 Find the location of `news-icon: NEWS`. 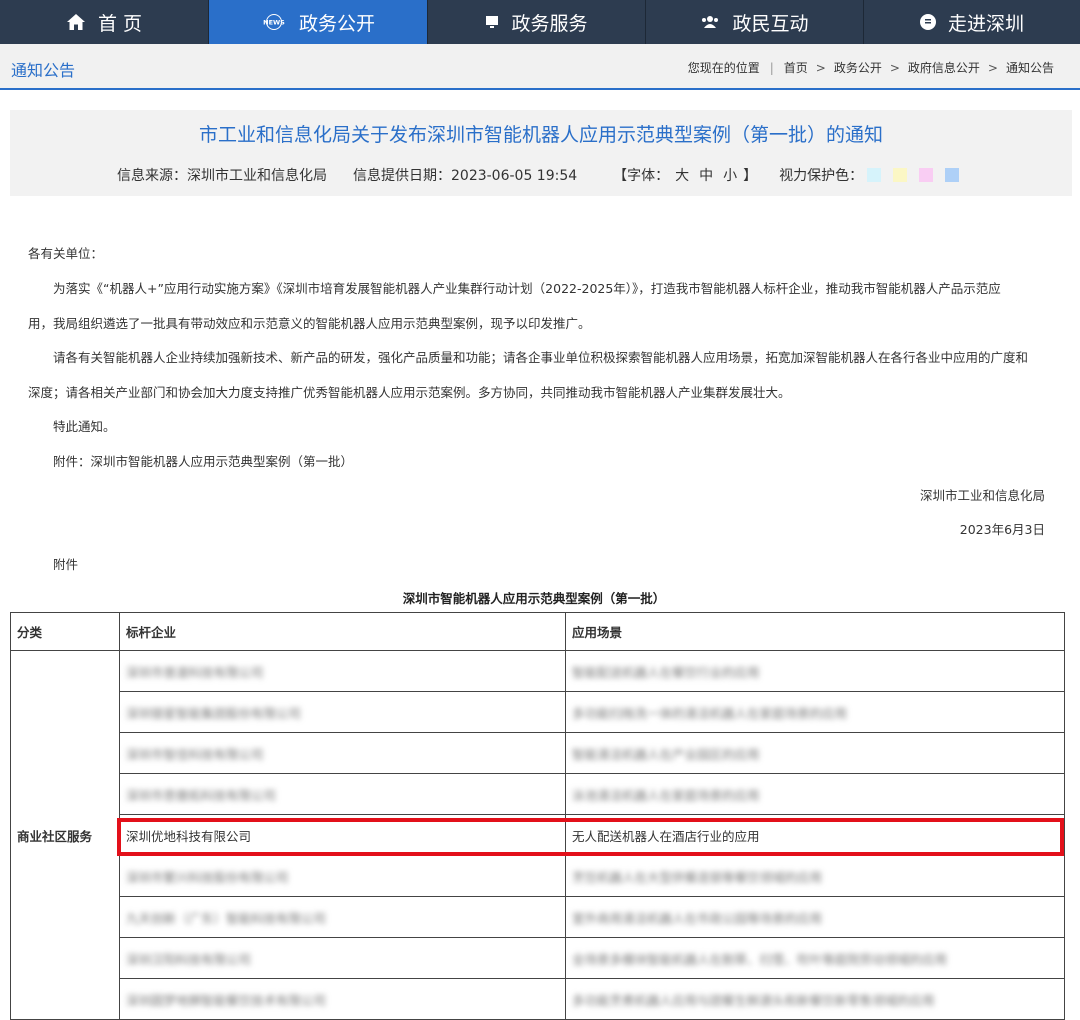

news-icon: NEWS is located at coordinates (274, 22).